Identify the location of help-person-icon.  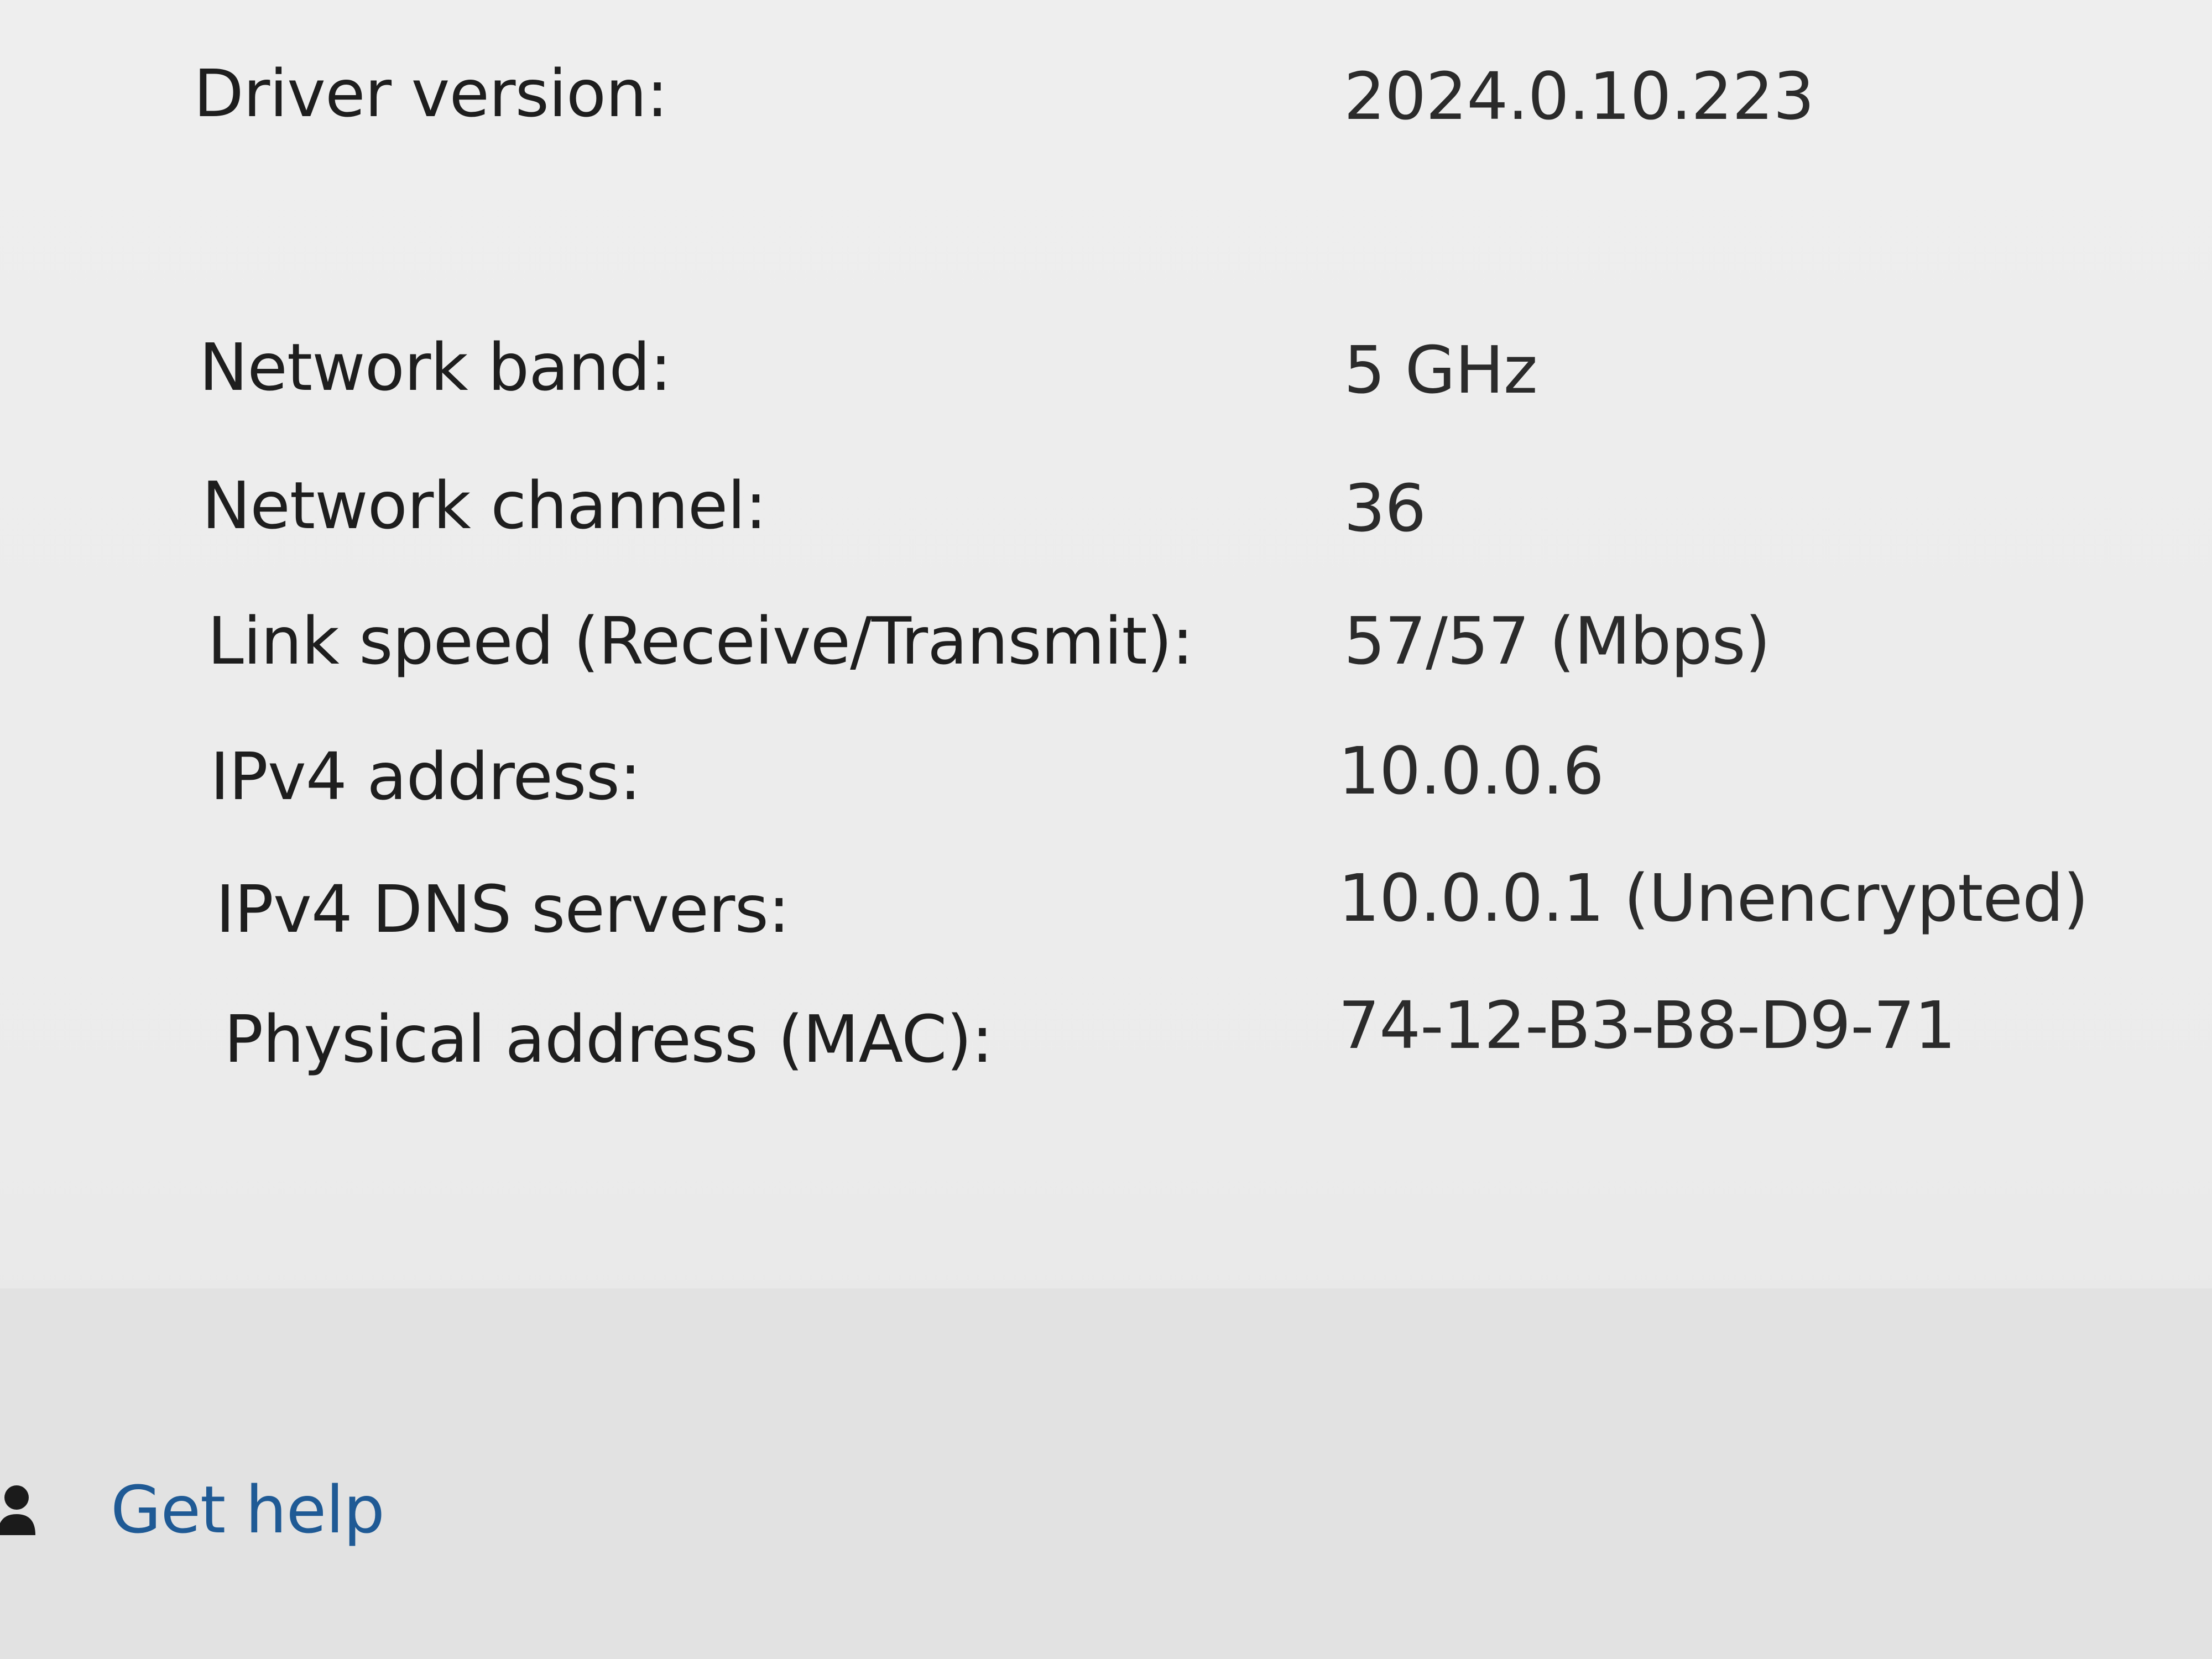
(19, 1510).